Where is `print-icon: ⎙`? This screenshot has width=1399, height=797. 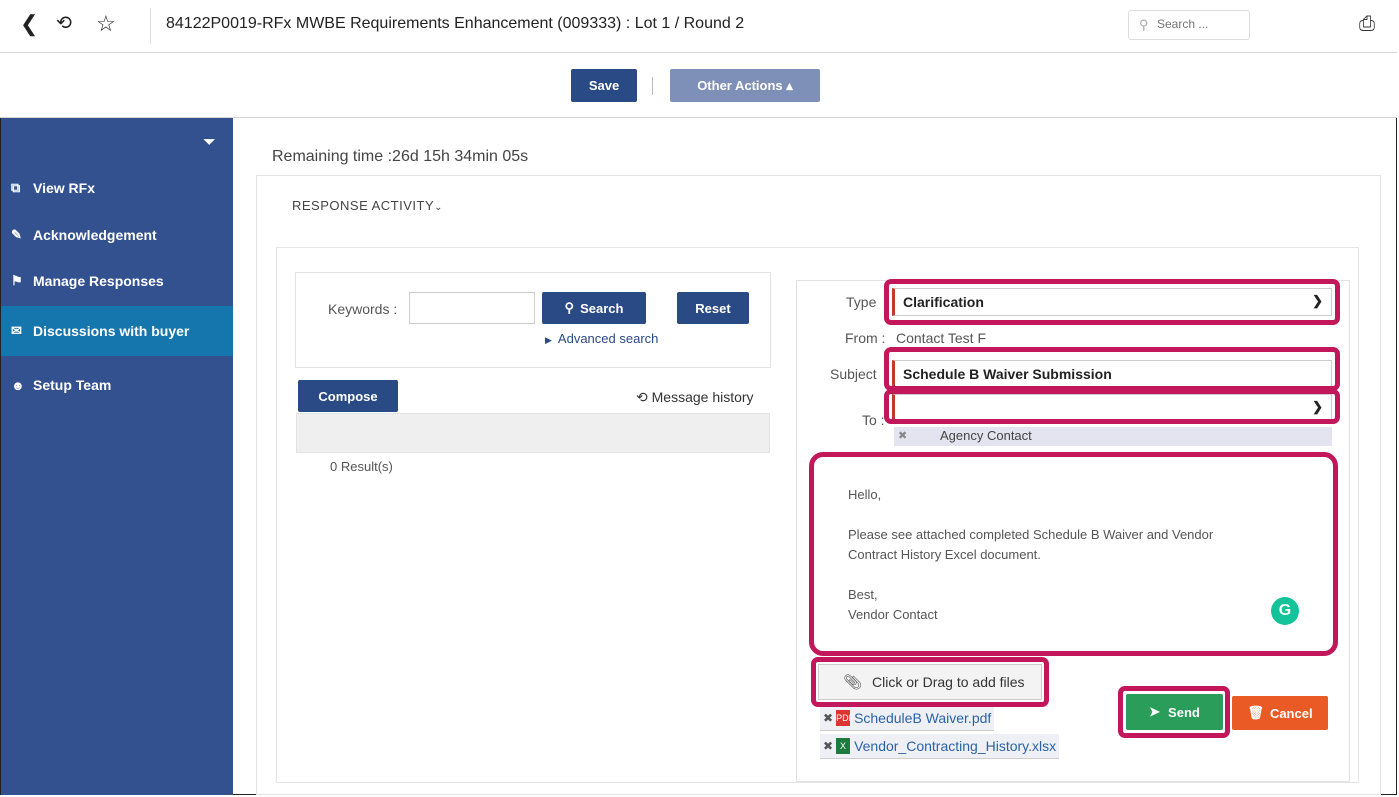
print-icon: ⎙ is located at coordinates (1367, 24).